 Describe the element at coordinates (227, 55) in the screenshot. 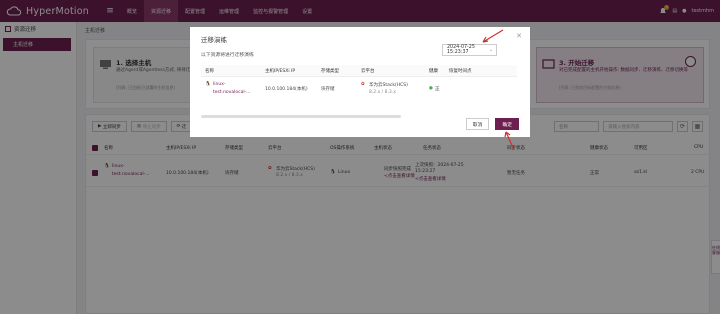

I see `dialog-hint: 以下资源将进行迁移演练` at that location.